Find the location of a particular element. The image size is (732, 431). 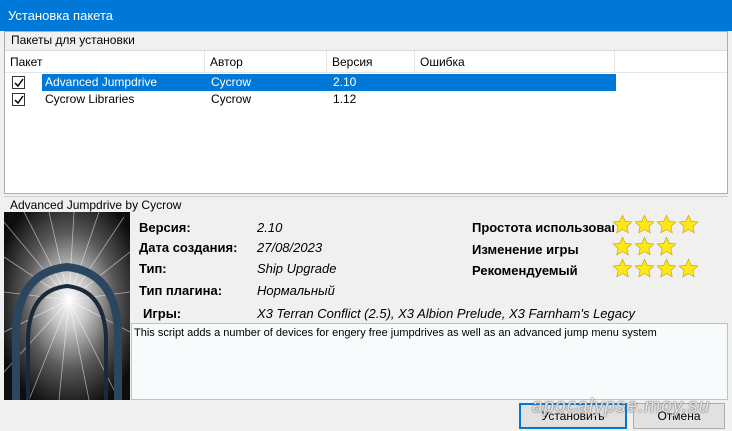

window-title-bar: Установка пакета is located at coordinates (366, 15).